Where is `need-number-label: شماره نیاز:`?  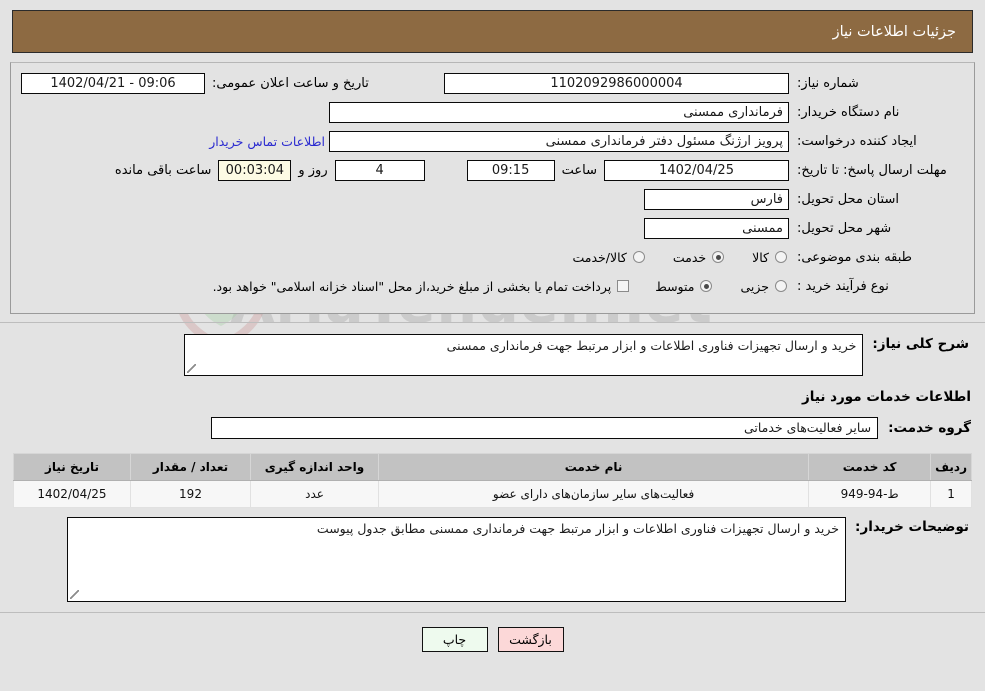 need-number-label: شماره نیاز: is located at coordinates (828, 83).